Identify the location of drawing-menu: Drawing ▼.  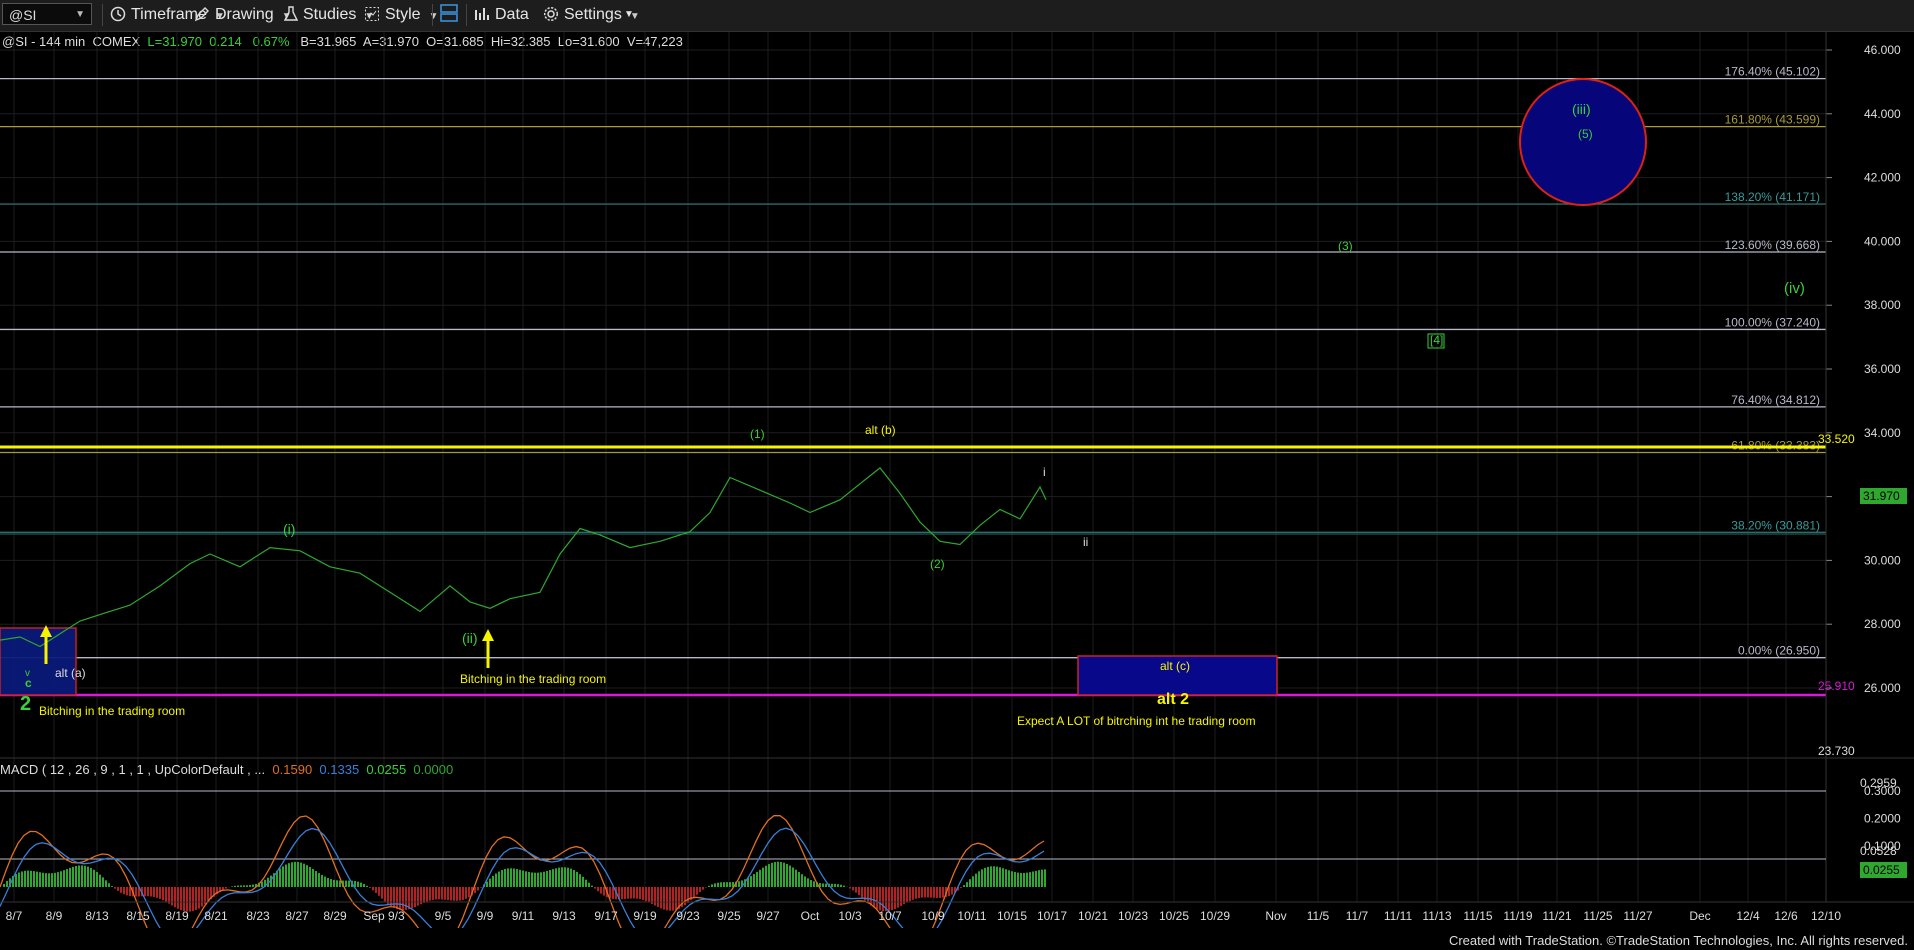
(243, 15).